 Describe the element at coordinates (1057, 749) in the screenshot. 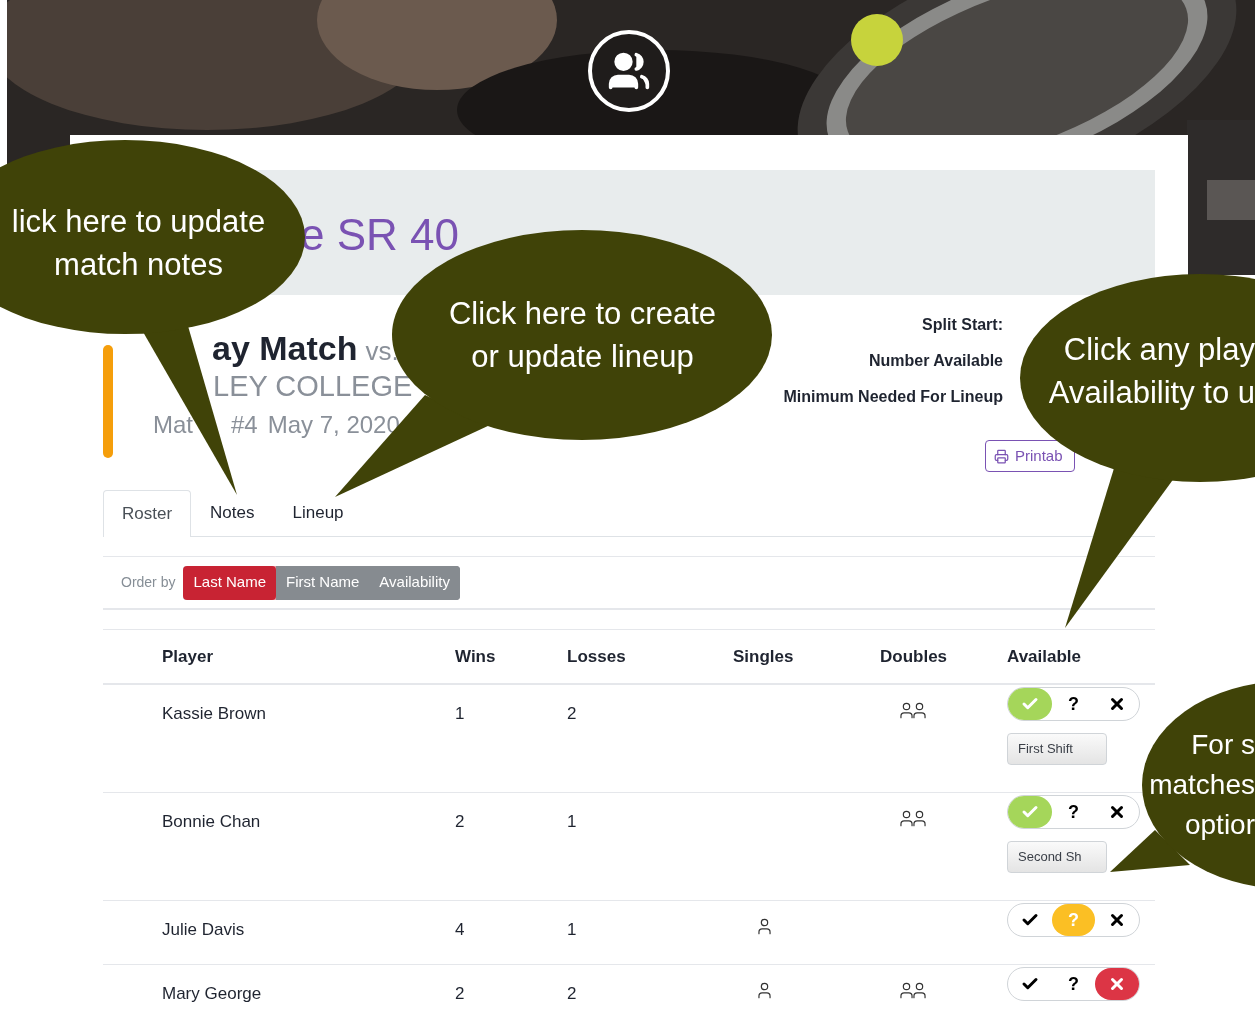

I see `shift-select: First Shift` at that location.